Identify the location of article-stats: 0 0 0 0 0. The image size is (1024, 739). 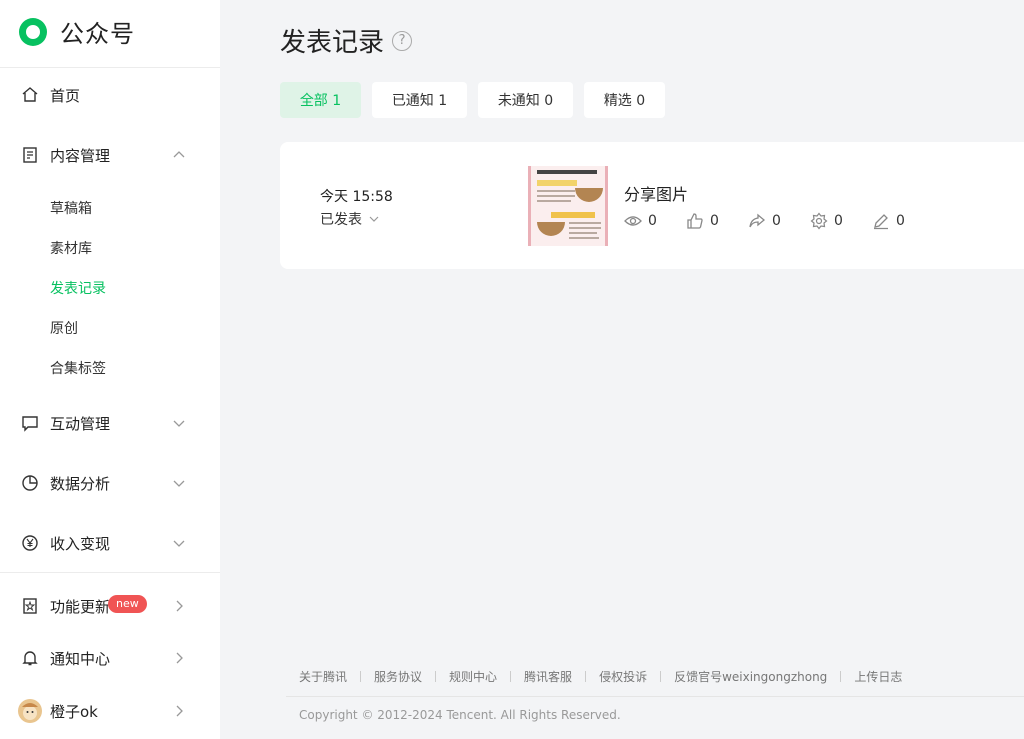
(779, 221).